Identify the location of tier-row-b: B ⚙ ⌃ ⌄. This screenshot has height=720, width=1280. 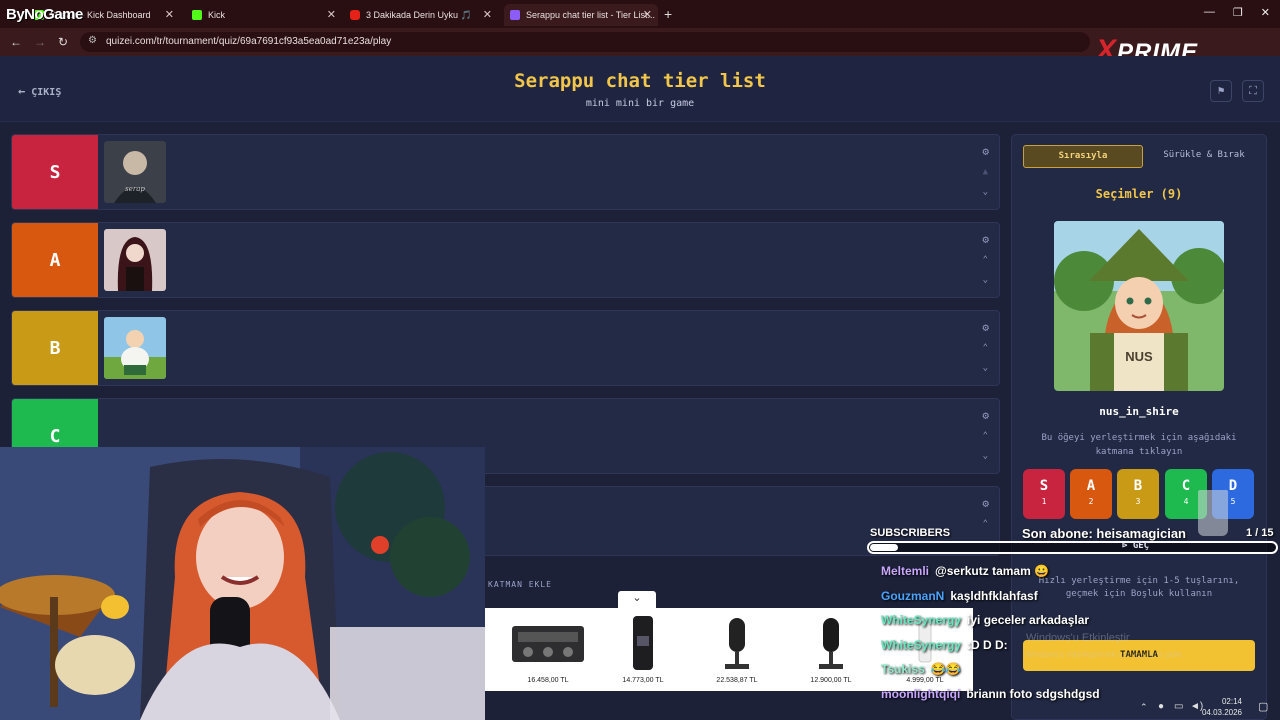
(505, 348).